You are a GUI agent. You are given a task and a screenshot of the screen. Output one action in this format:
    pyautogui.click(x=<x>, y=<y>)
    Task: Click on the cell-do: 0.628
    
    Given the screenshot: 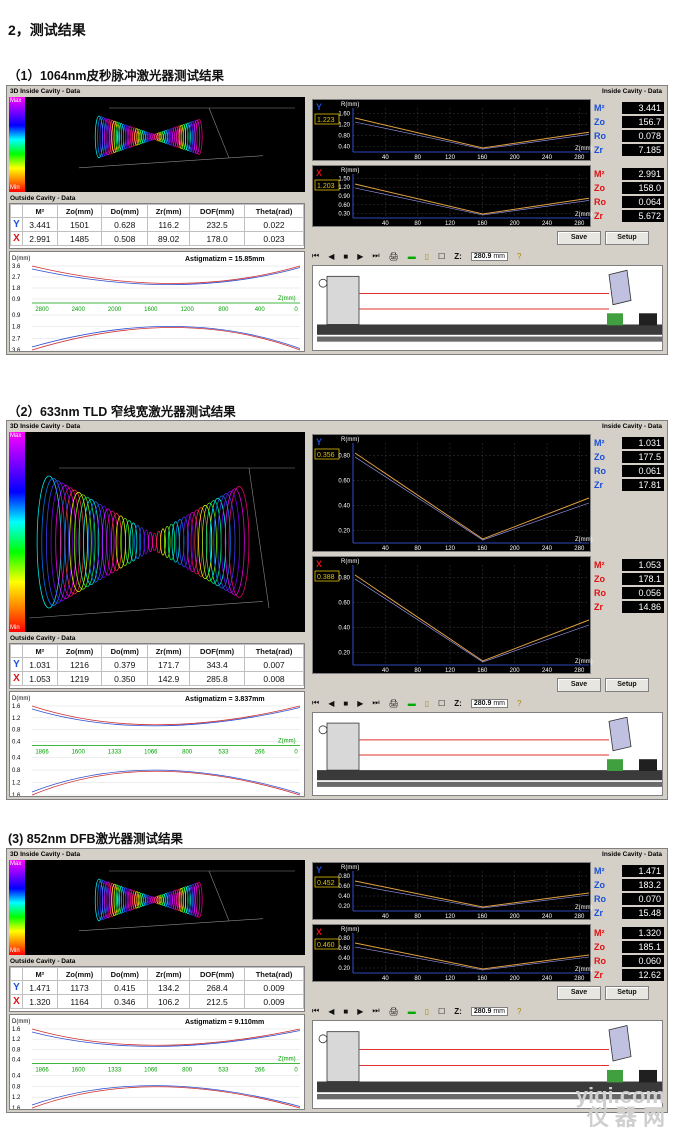 What is the action you would take?
    pyautogui.click(x=125, y=224)
    